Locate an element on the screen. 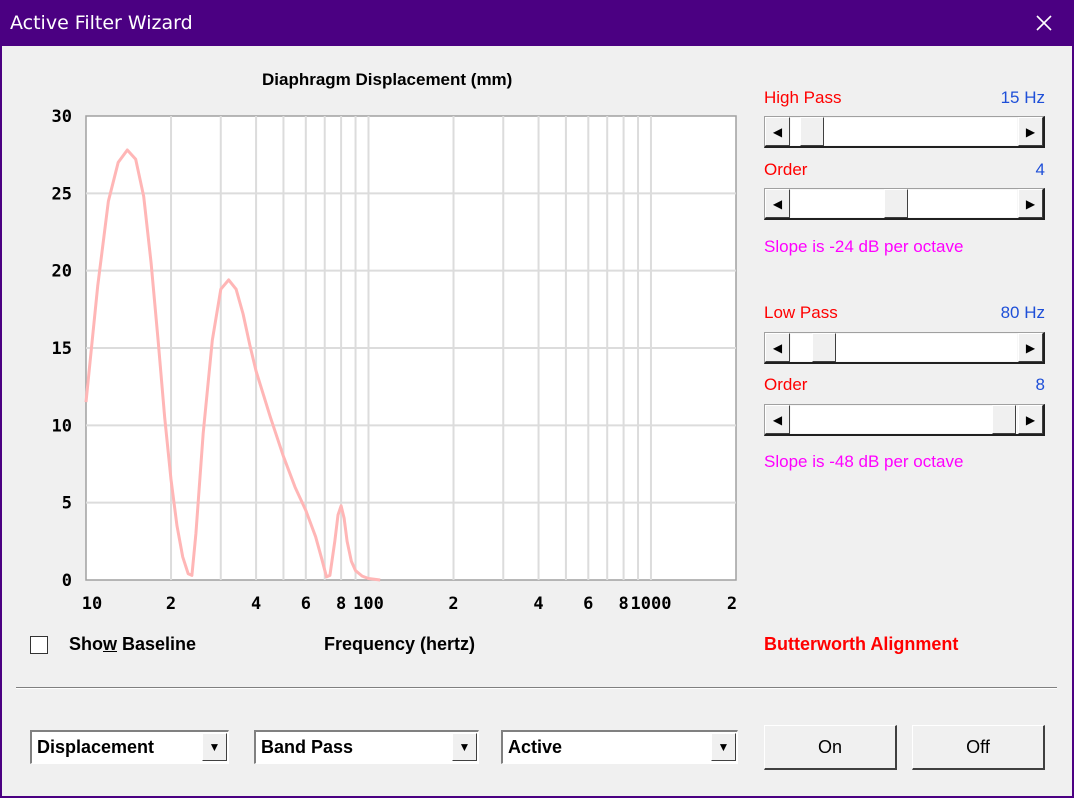  low-pass-slider: ◀ ▶ is located at coordinates (904, 348).